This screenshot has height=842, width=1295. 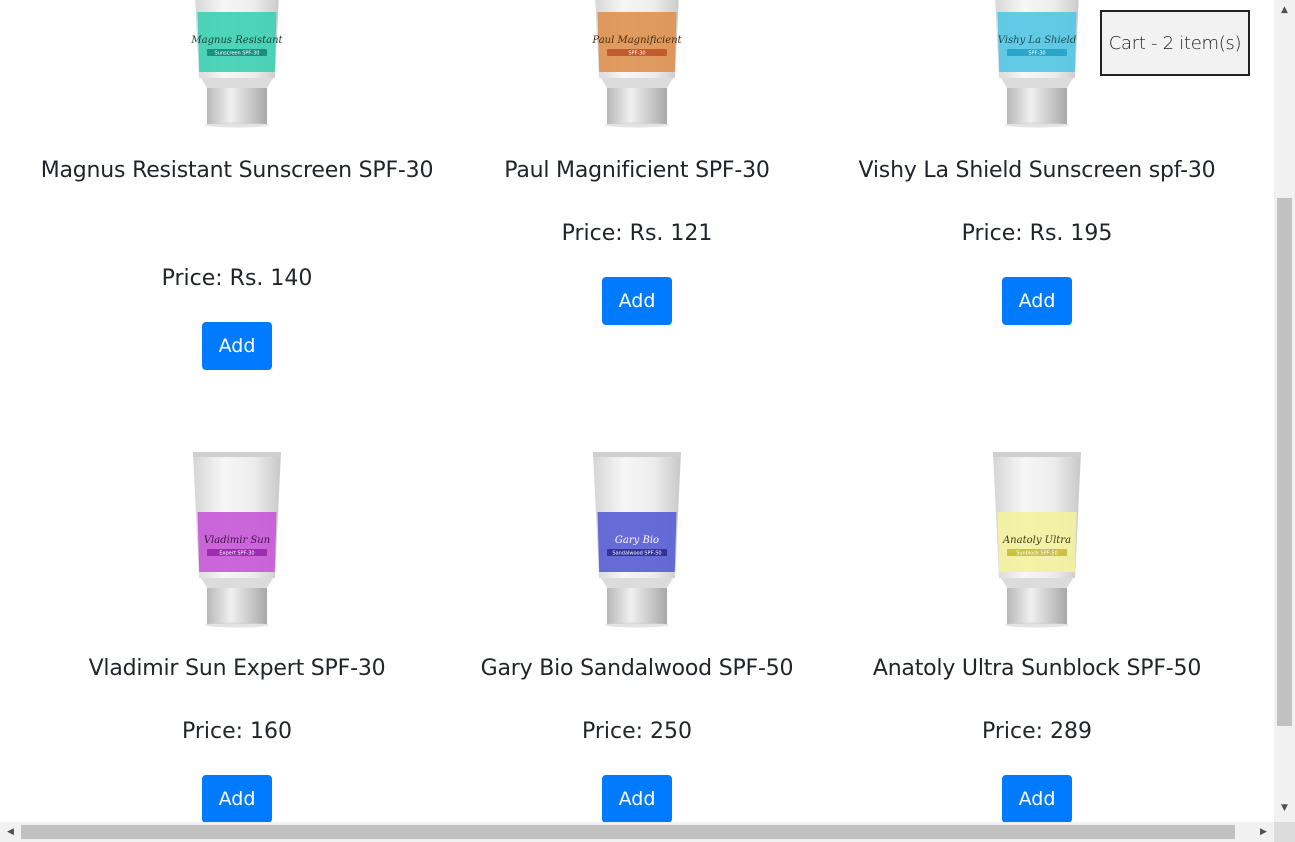 What do you see at coordinates (1263, 832) in the screenshot?
I see `scroll-right-icon: ▶` at bounding box center [1263, 832].